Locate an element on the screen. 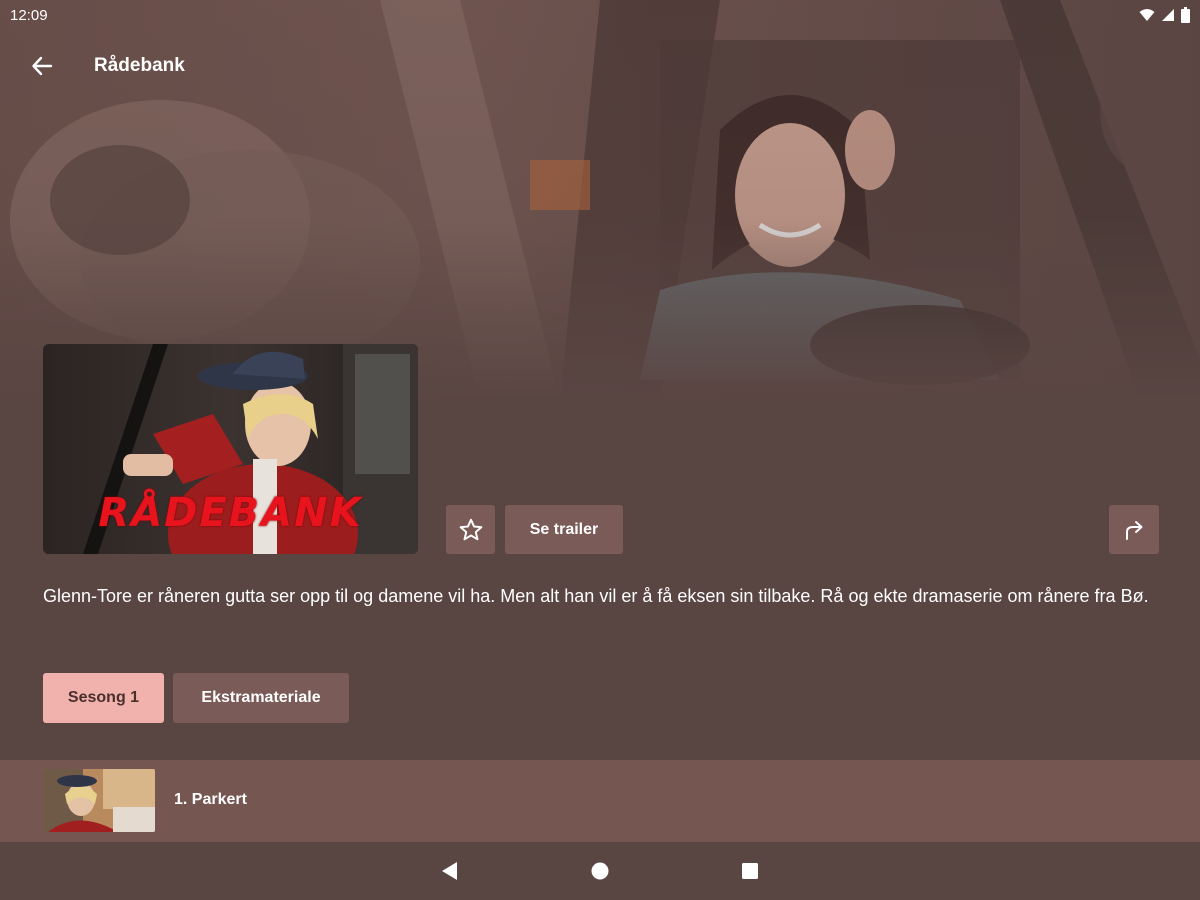  system-nav-bar is located at coordinates (600, 871).